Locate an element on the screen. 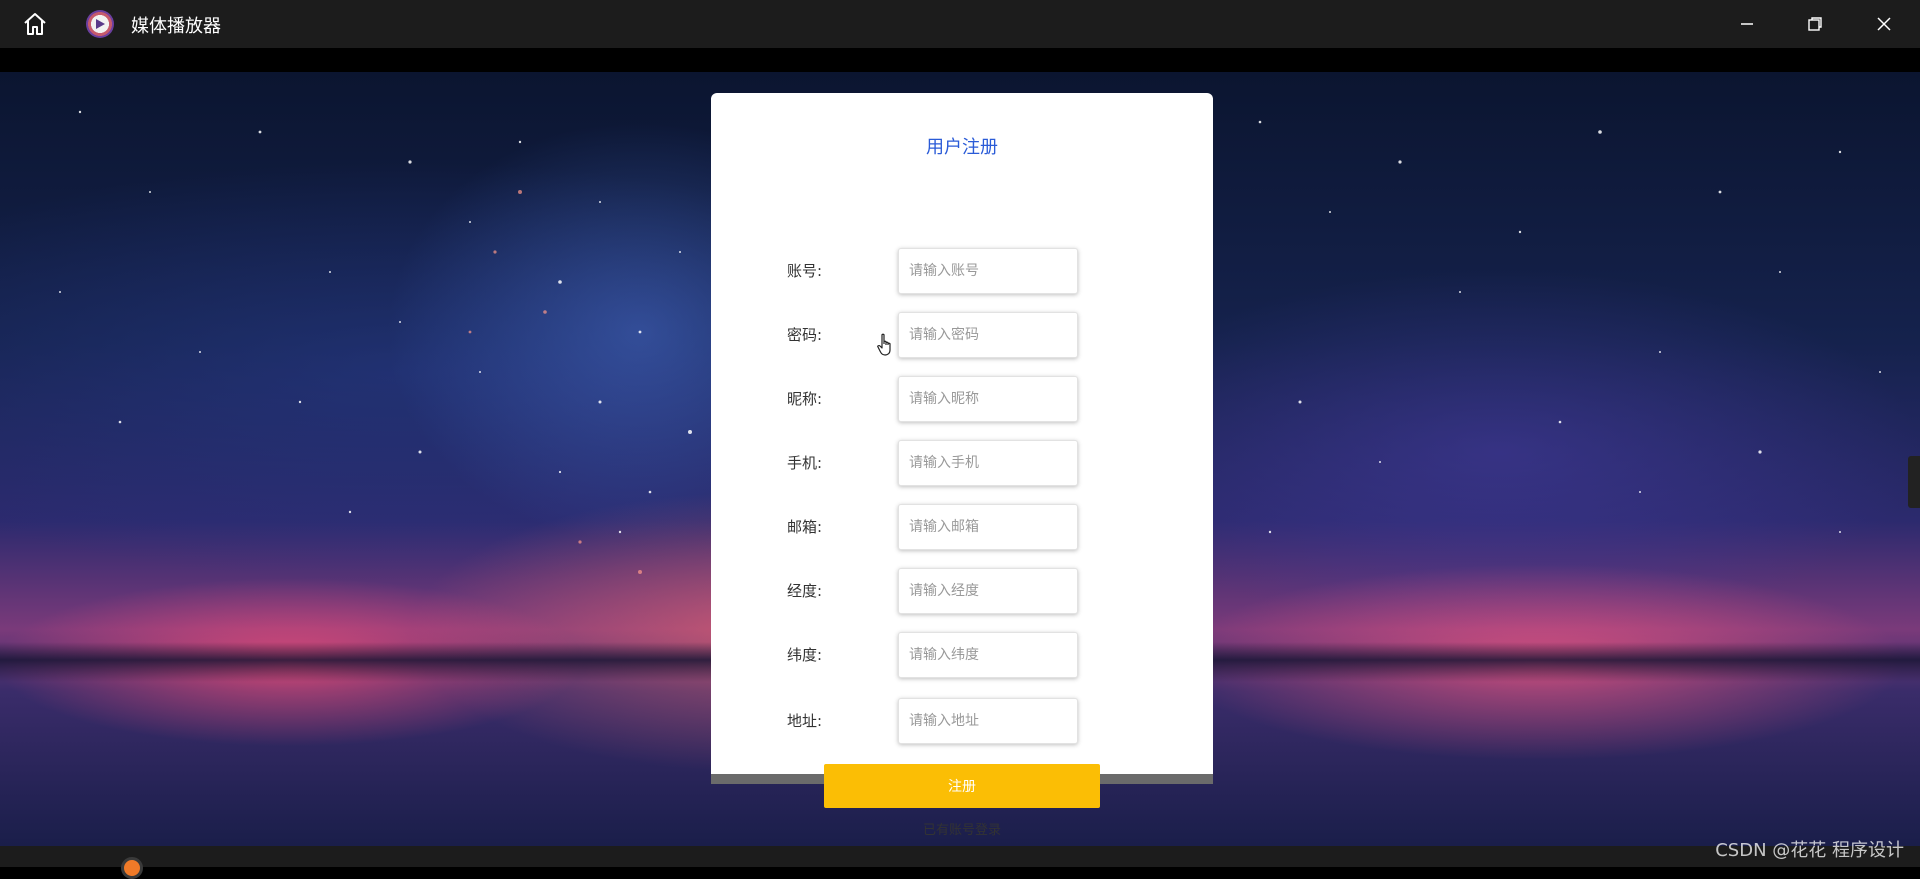 The height and width of the screenshot is (879, 1920). side-panel-handle is located at coordinates (1914, 482).